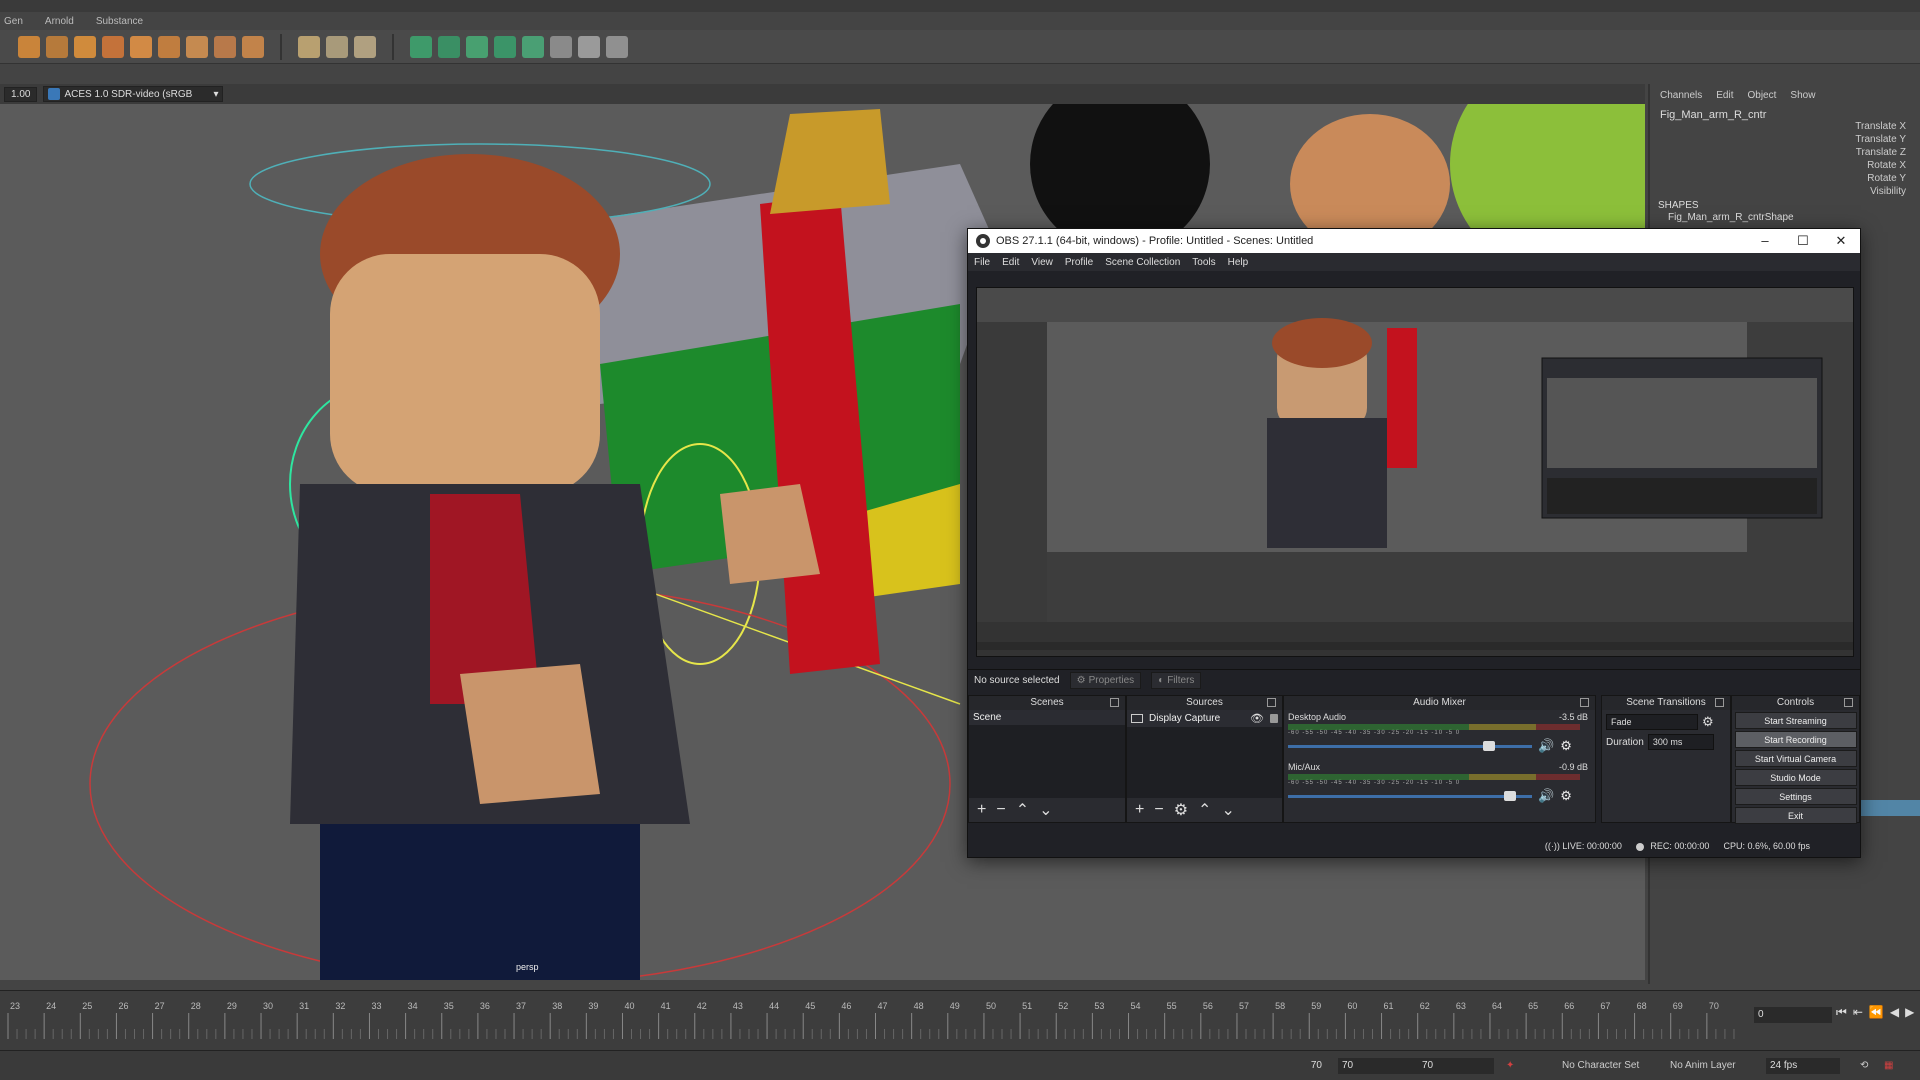 This screenshot has height=1080, width=1920. I want to click on exposure-field: 1.00, so click(21, 94).